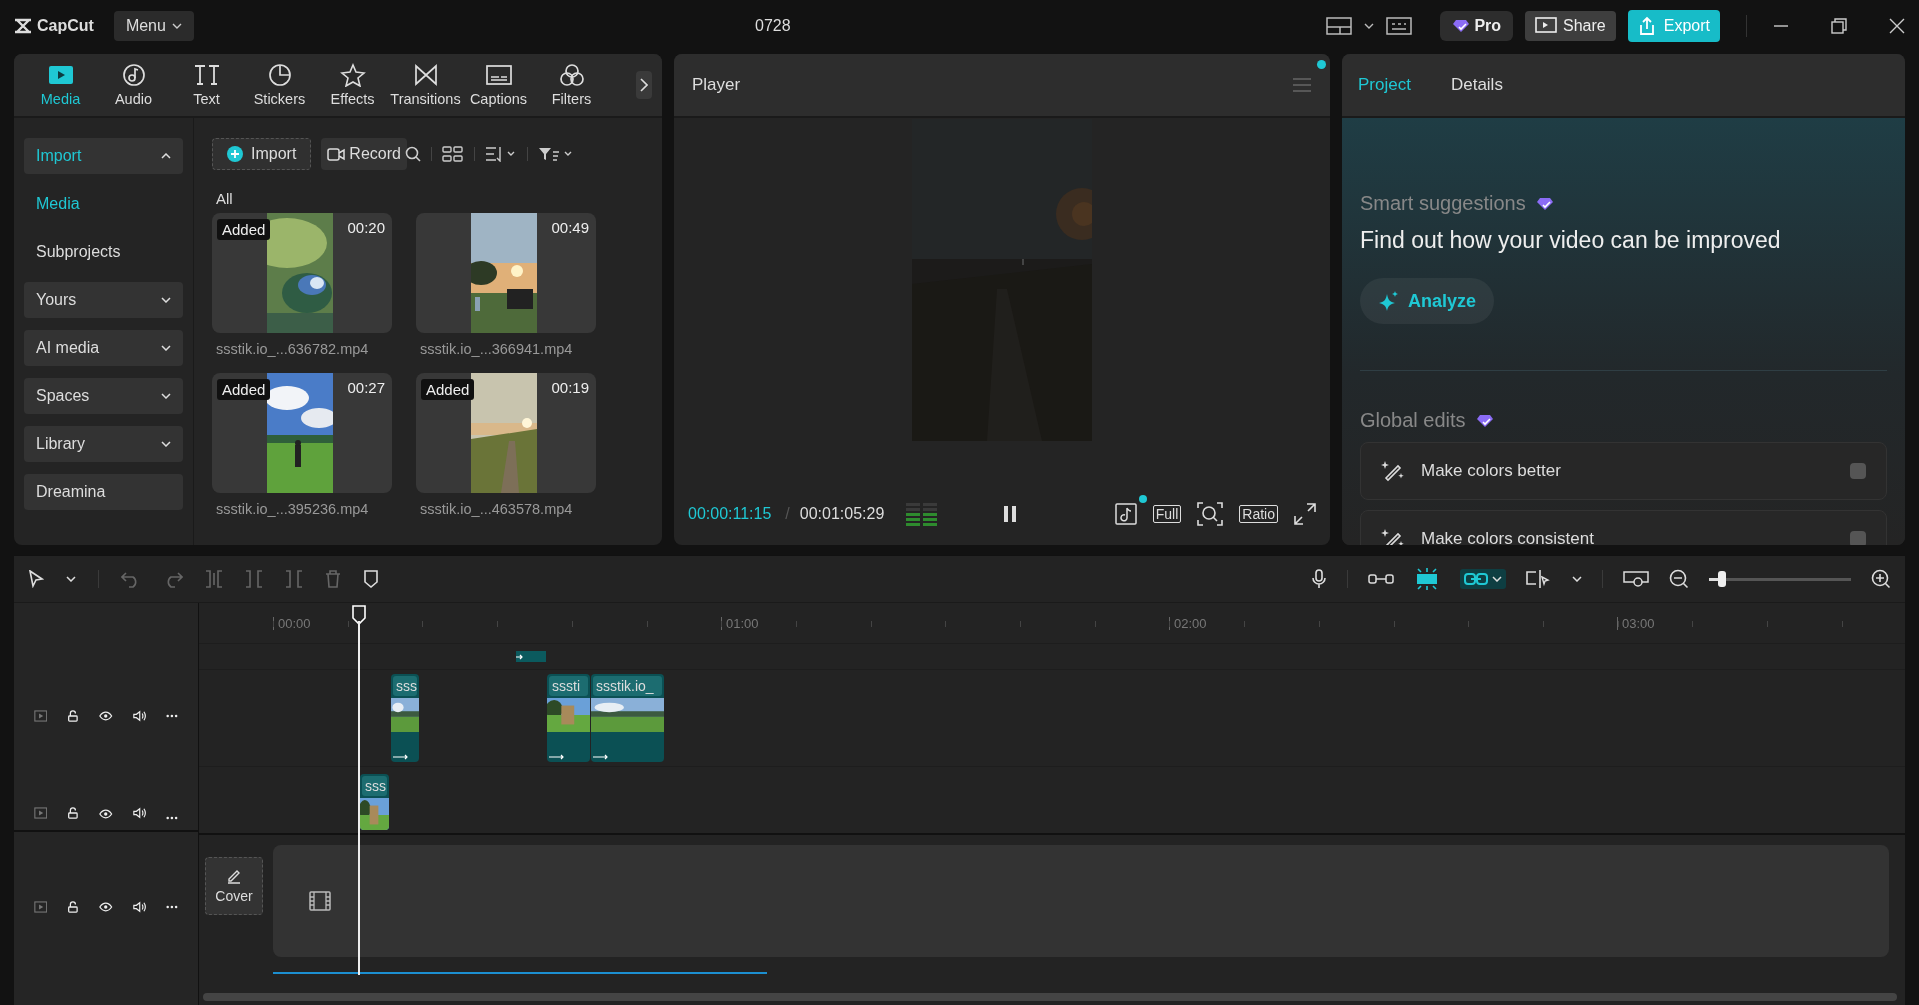 This screenshot has height=1005, width=1919. What do you see at coordinates (1210, 514) in the screenshot?
I see `zoom-frame-icon` at bounding box center [1210, 514].